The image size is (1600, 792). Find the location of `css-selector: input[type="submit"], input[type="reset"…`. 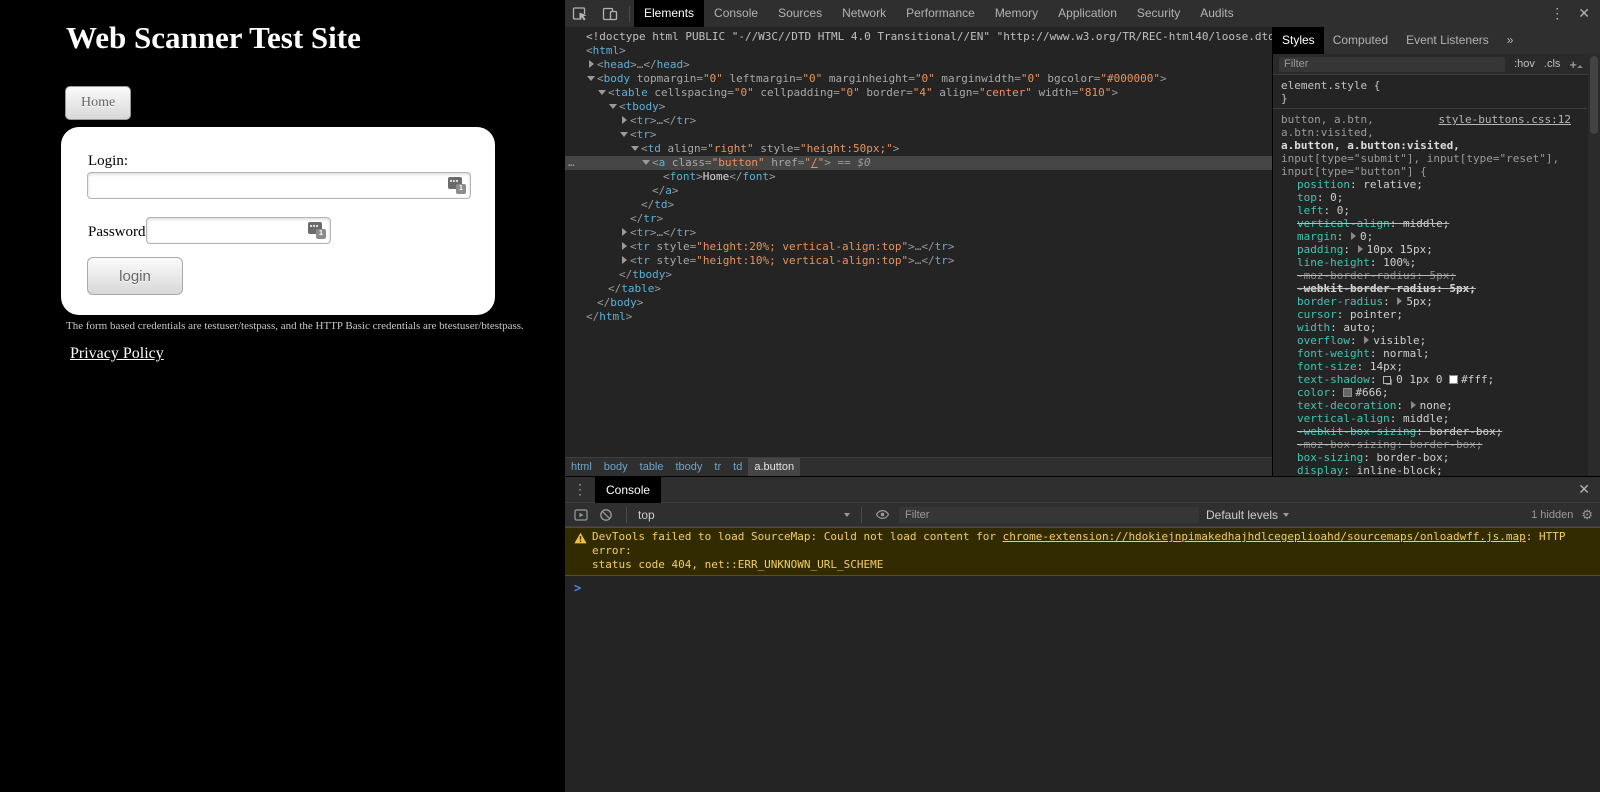

css-selector: input[type="submit"], input[type="reset"… is located at coordinates (1430, 158).